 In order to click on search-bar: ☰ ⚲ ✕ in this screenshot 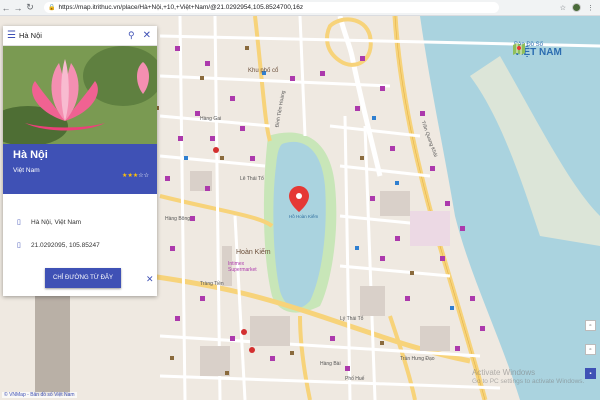, I will do `click(80, 36)`.